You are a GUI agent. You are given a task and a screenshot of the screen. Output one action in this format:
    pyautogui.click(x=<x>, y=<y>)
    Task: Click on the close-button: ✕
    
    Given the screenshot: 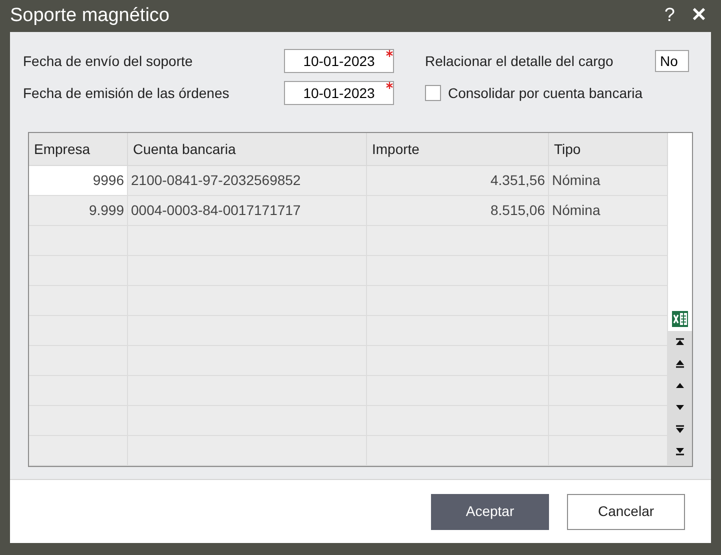 What is the action you would take?
    pyautogui.click(x=699, y=16)
    